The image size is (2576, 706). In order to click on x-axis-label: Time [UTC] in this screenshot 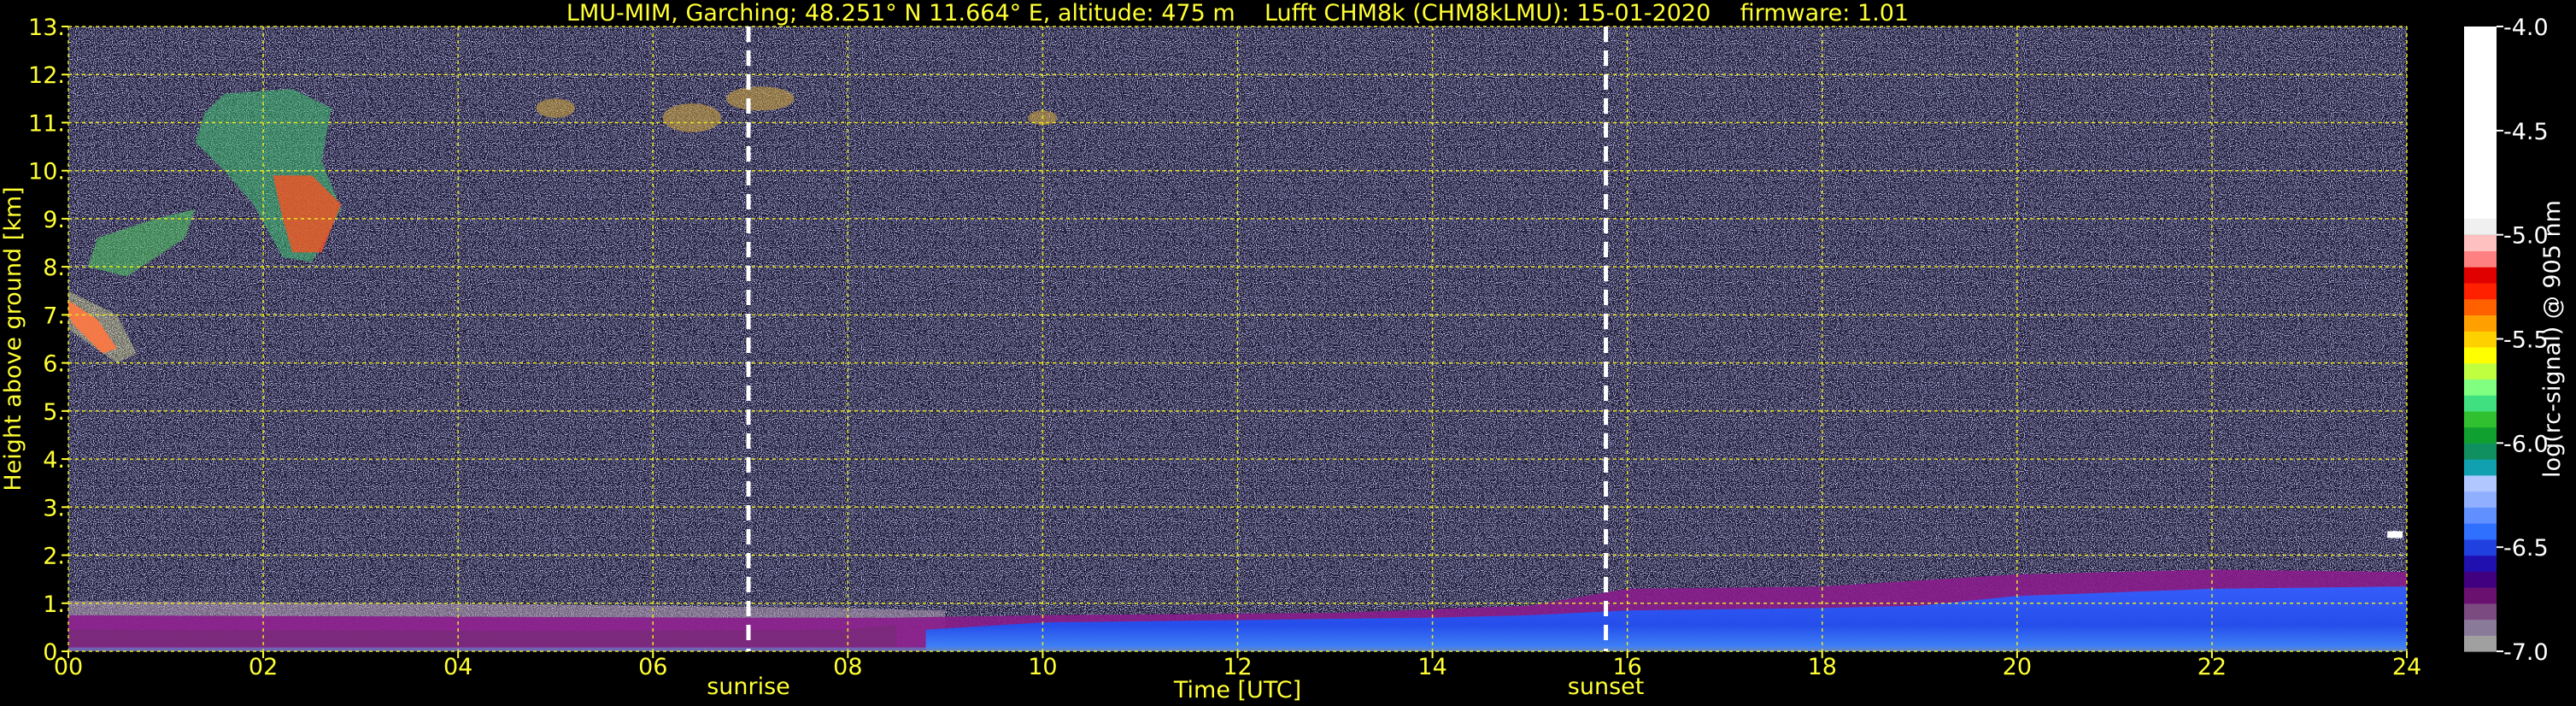, I will do `click(1237, 690)`.